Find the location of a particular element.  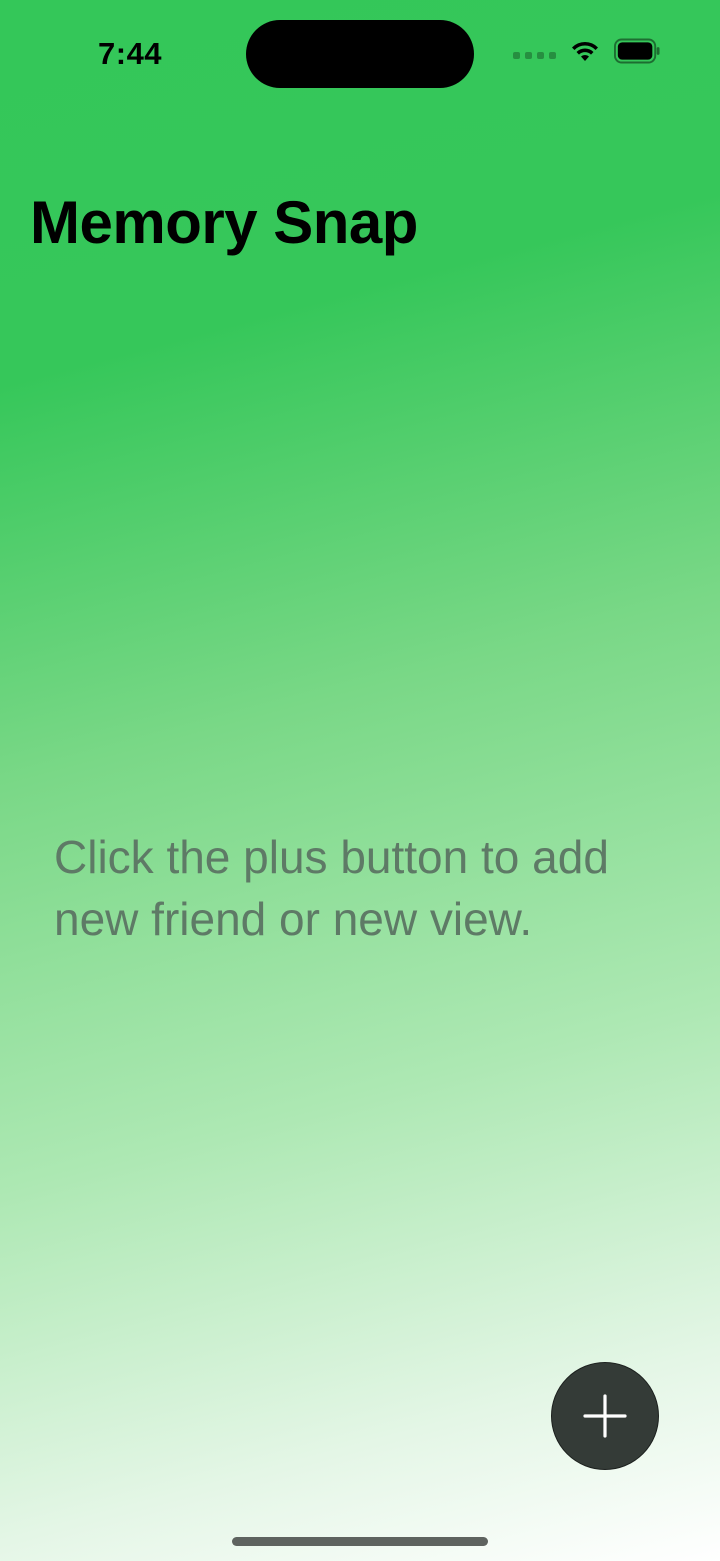

page-title: Memory Snap is located at coordinates (224, 222).